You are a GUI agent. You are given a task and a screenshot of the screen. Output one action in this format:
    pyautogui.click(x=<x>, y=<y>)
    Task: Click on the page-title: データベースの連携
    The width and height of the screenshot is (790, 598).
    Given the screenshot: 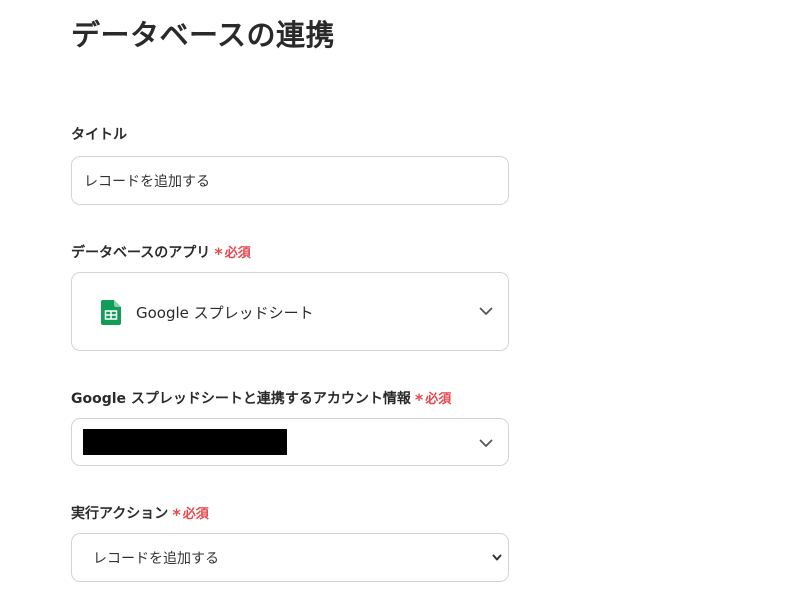 What is the action you would take?
    pyautogui.click(x=203, y=35)
    